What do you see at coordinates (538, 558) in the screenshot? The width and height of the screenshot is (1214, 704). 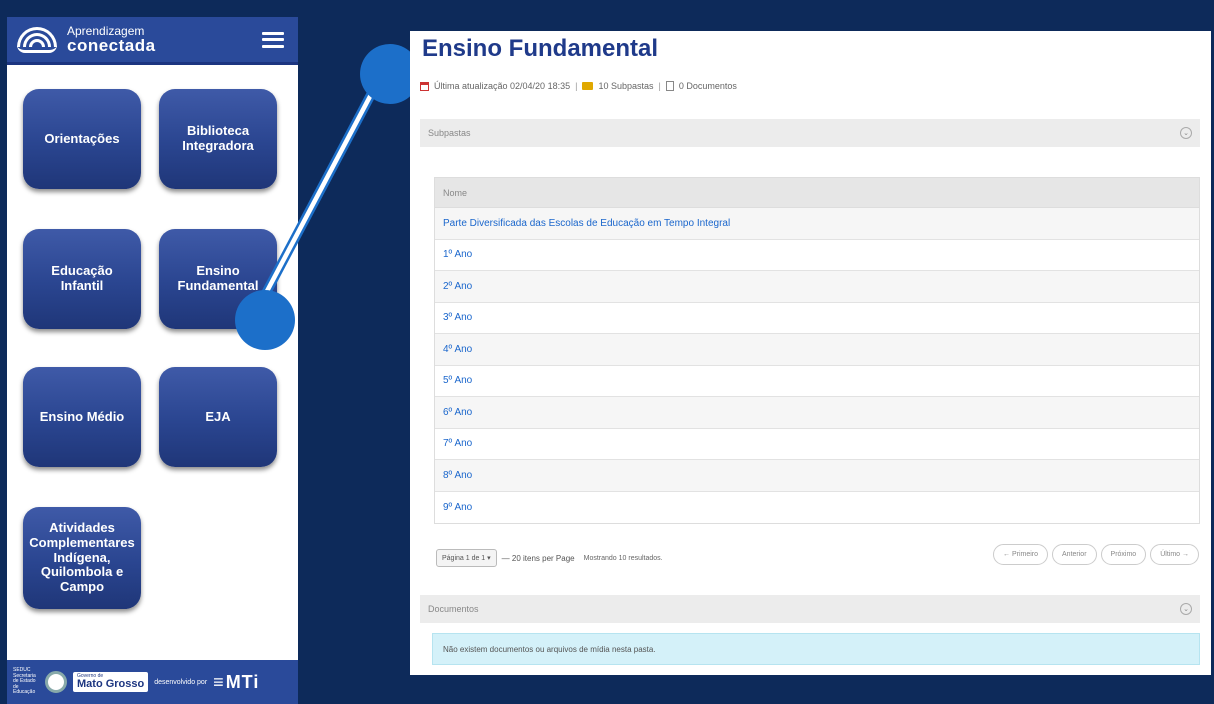 I see `items-per-page: — 20 itens per Page` at bounding box center [538, 558].